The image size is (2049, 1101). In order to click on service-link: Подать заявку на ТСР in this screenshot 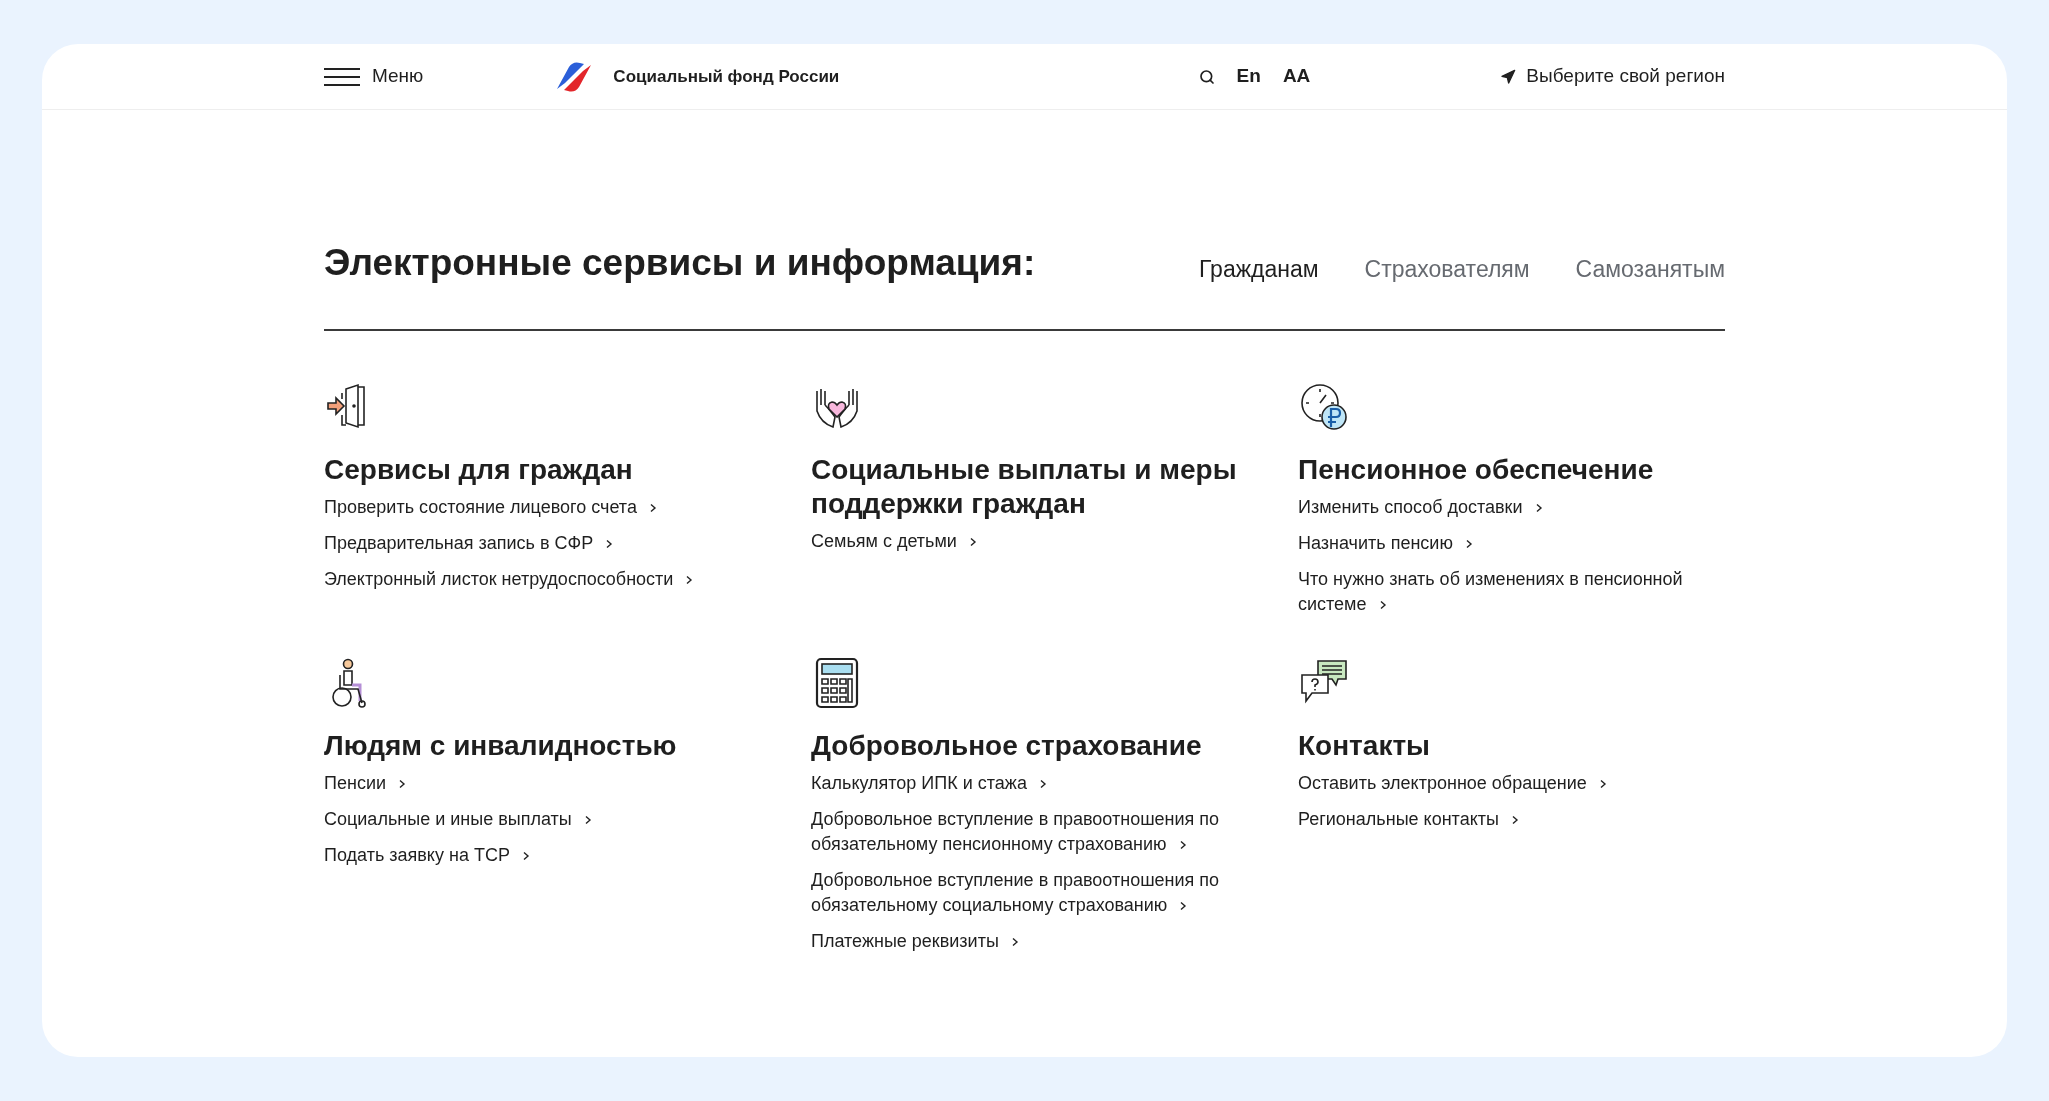, I will do `click(537, 855)`.